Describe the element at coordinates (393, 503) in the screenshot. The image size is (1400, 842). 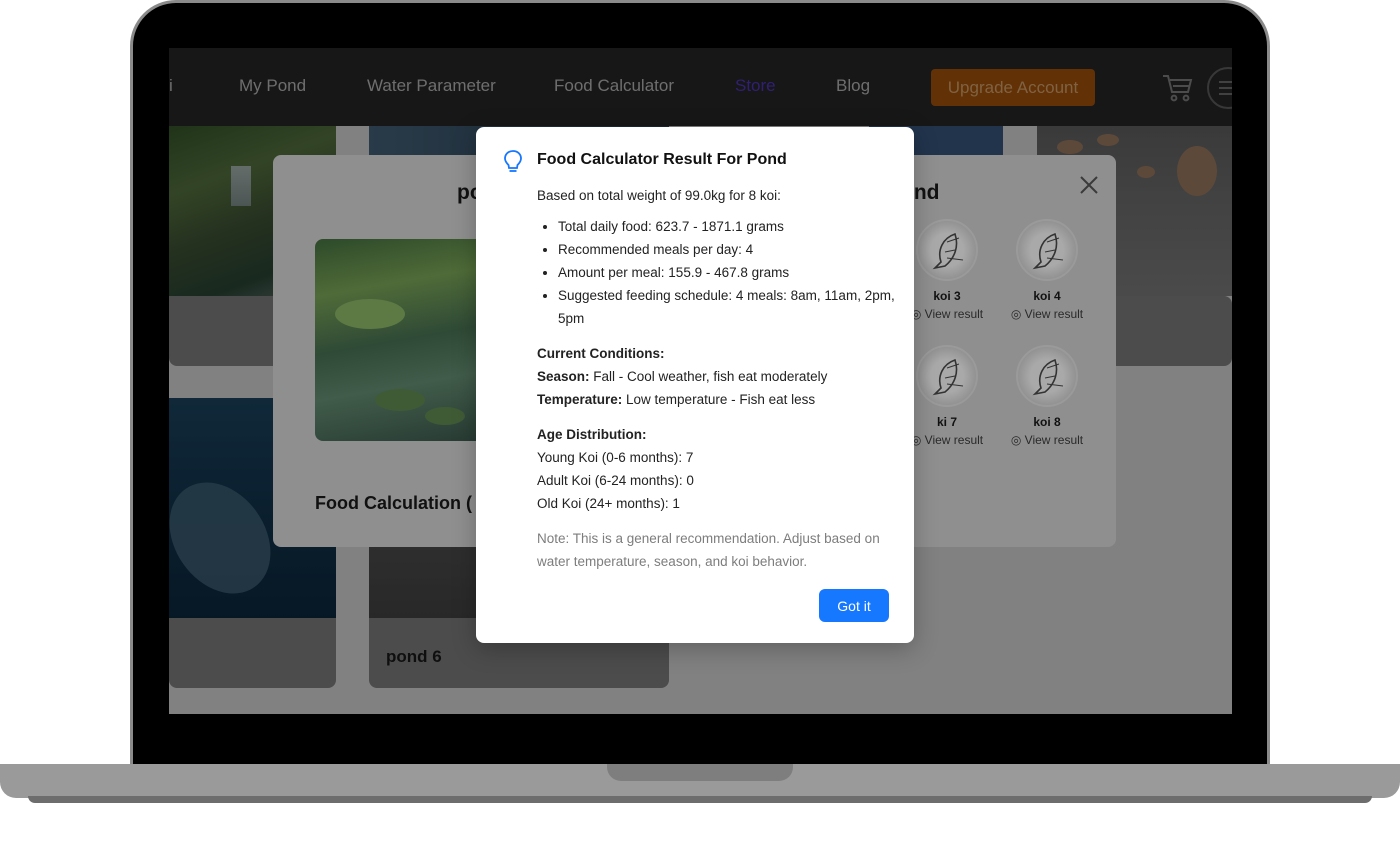
I see `food-calculation-heading: Food Calculation (` at that location.